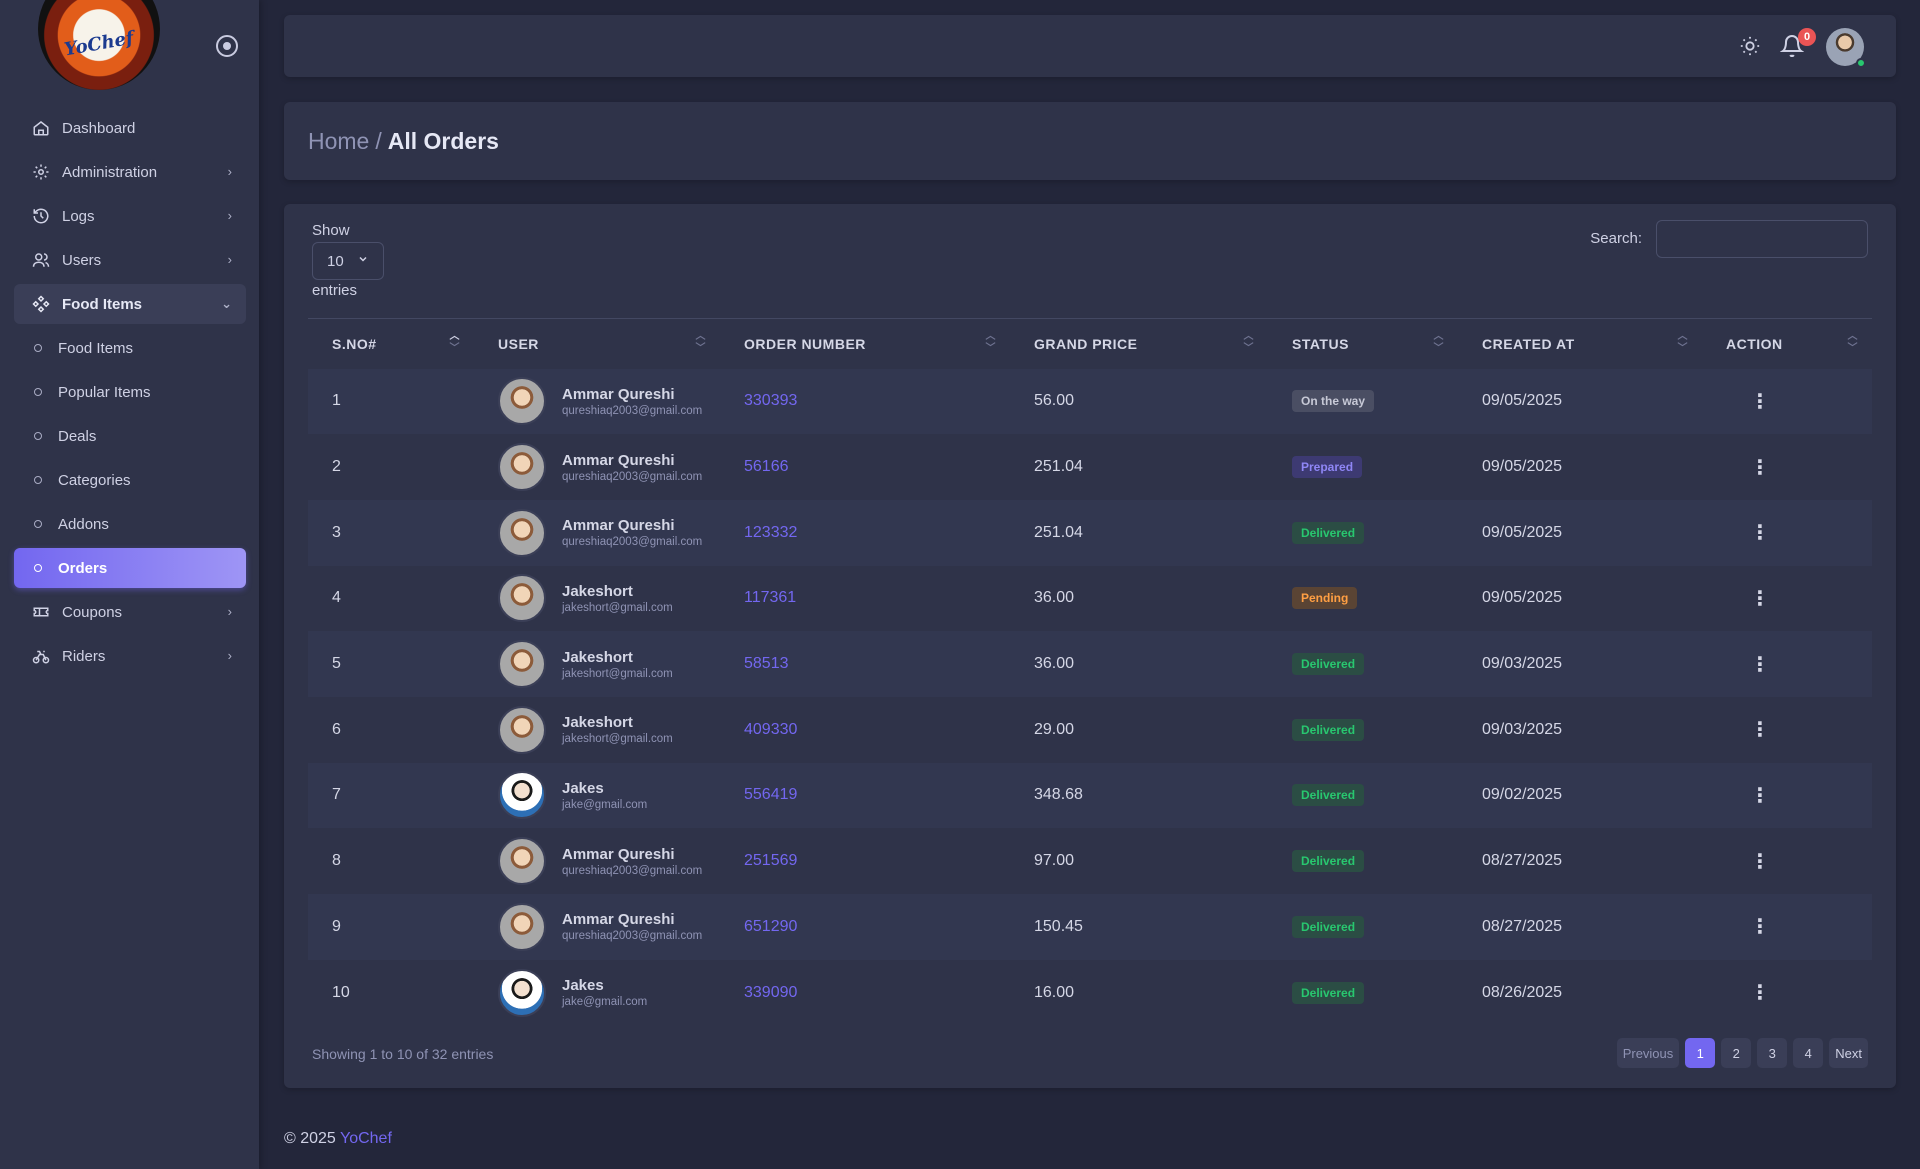 This screenshot has height=1169, width=1920. I want to click on sidebar-subitem-food-items: Food Items, so click(130, 348).